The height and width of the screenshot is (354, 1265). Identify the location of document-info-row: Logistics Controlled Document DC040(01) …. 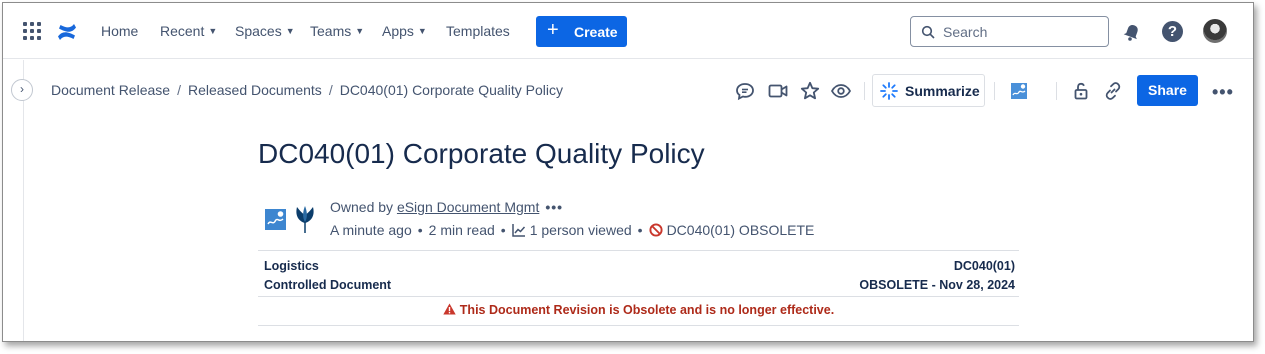
(638, 274).